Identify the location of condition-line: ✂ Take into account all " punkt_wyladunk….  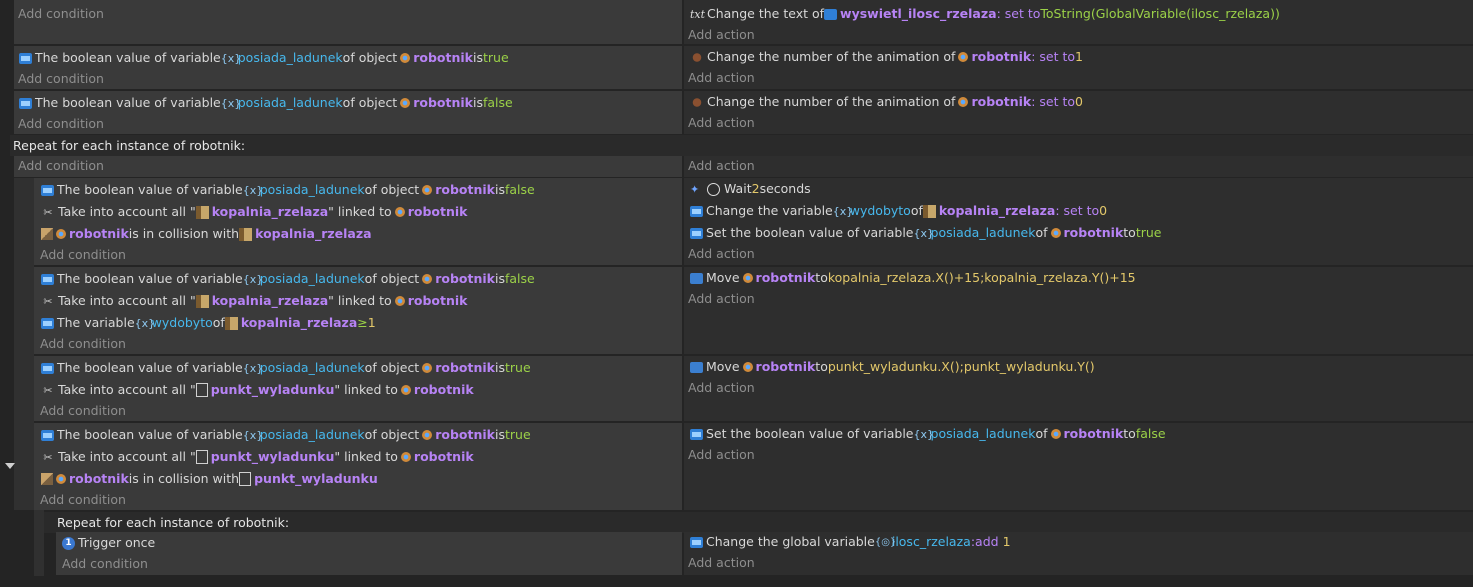
(257, 457).